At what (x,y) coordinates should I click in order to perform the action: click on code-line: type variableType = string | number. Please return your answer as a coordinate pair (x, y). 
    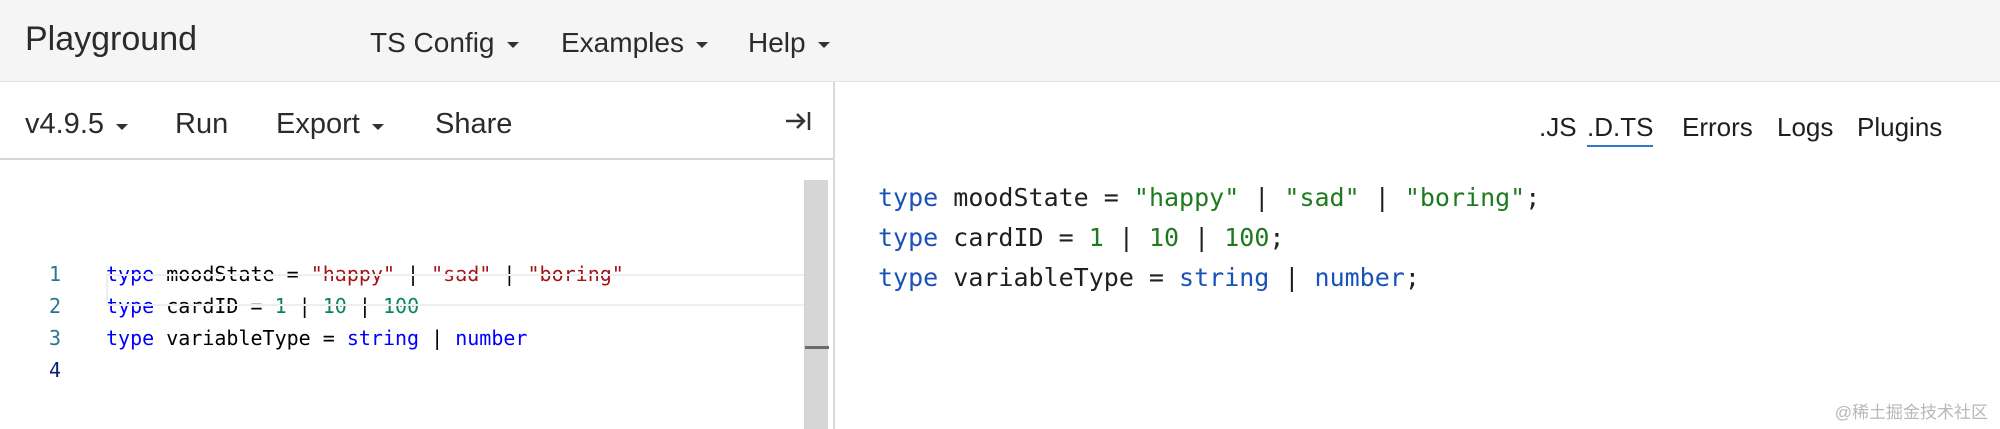
    Looking at the image, I should click on (316, 338).